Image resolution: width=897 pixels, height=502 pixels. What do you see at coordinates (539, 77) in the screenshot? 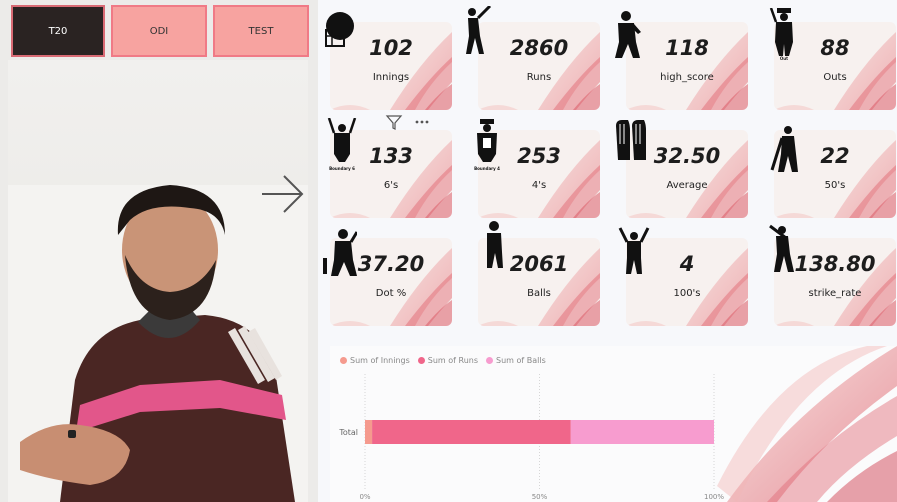
I see `stat-label: Runs` at bounding box center [539, 77].